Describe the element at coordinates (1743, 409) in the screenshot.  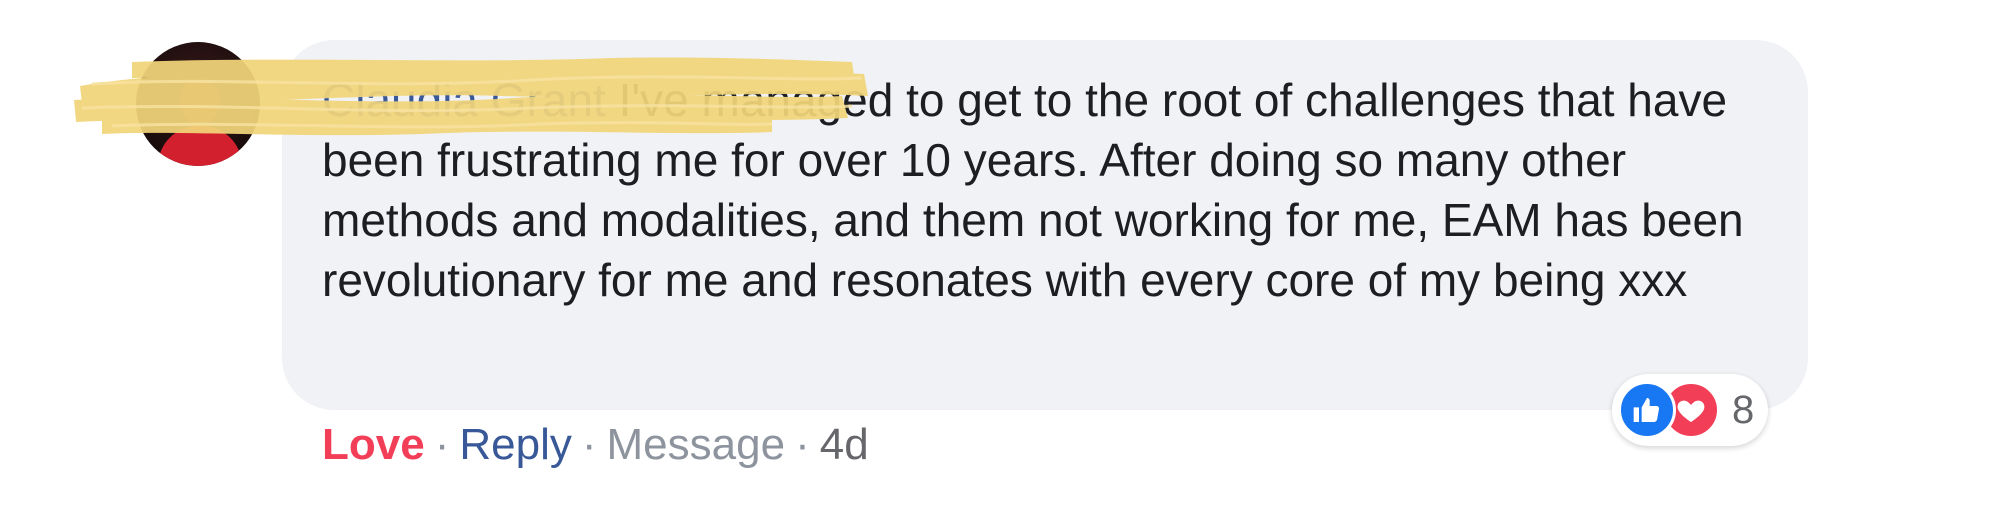
I see `reaction-count: 8` at that location.